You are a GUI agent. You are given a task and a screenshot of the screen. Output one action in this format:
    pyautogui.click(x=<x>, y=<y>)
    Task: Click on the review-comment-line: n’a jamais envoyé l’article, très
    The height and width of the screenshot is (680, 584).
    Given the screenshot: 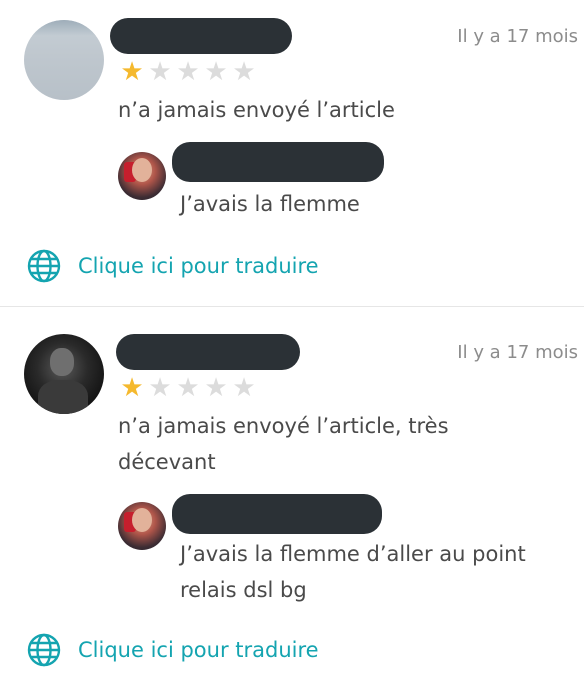 What is the action you would take?
    pyautogui.click(x=283, y=426)
    